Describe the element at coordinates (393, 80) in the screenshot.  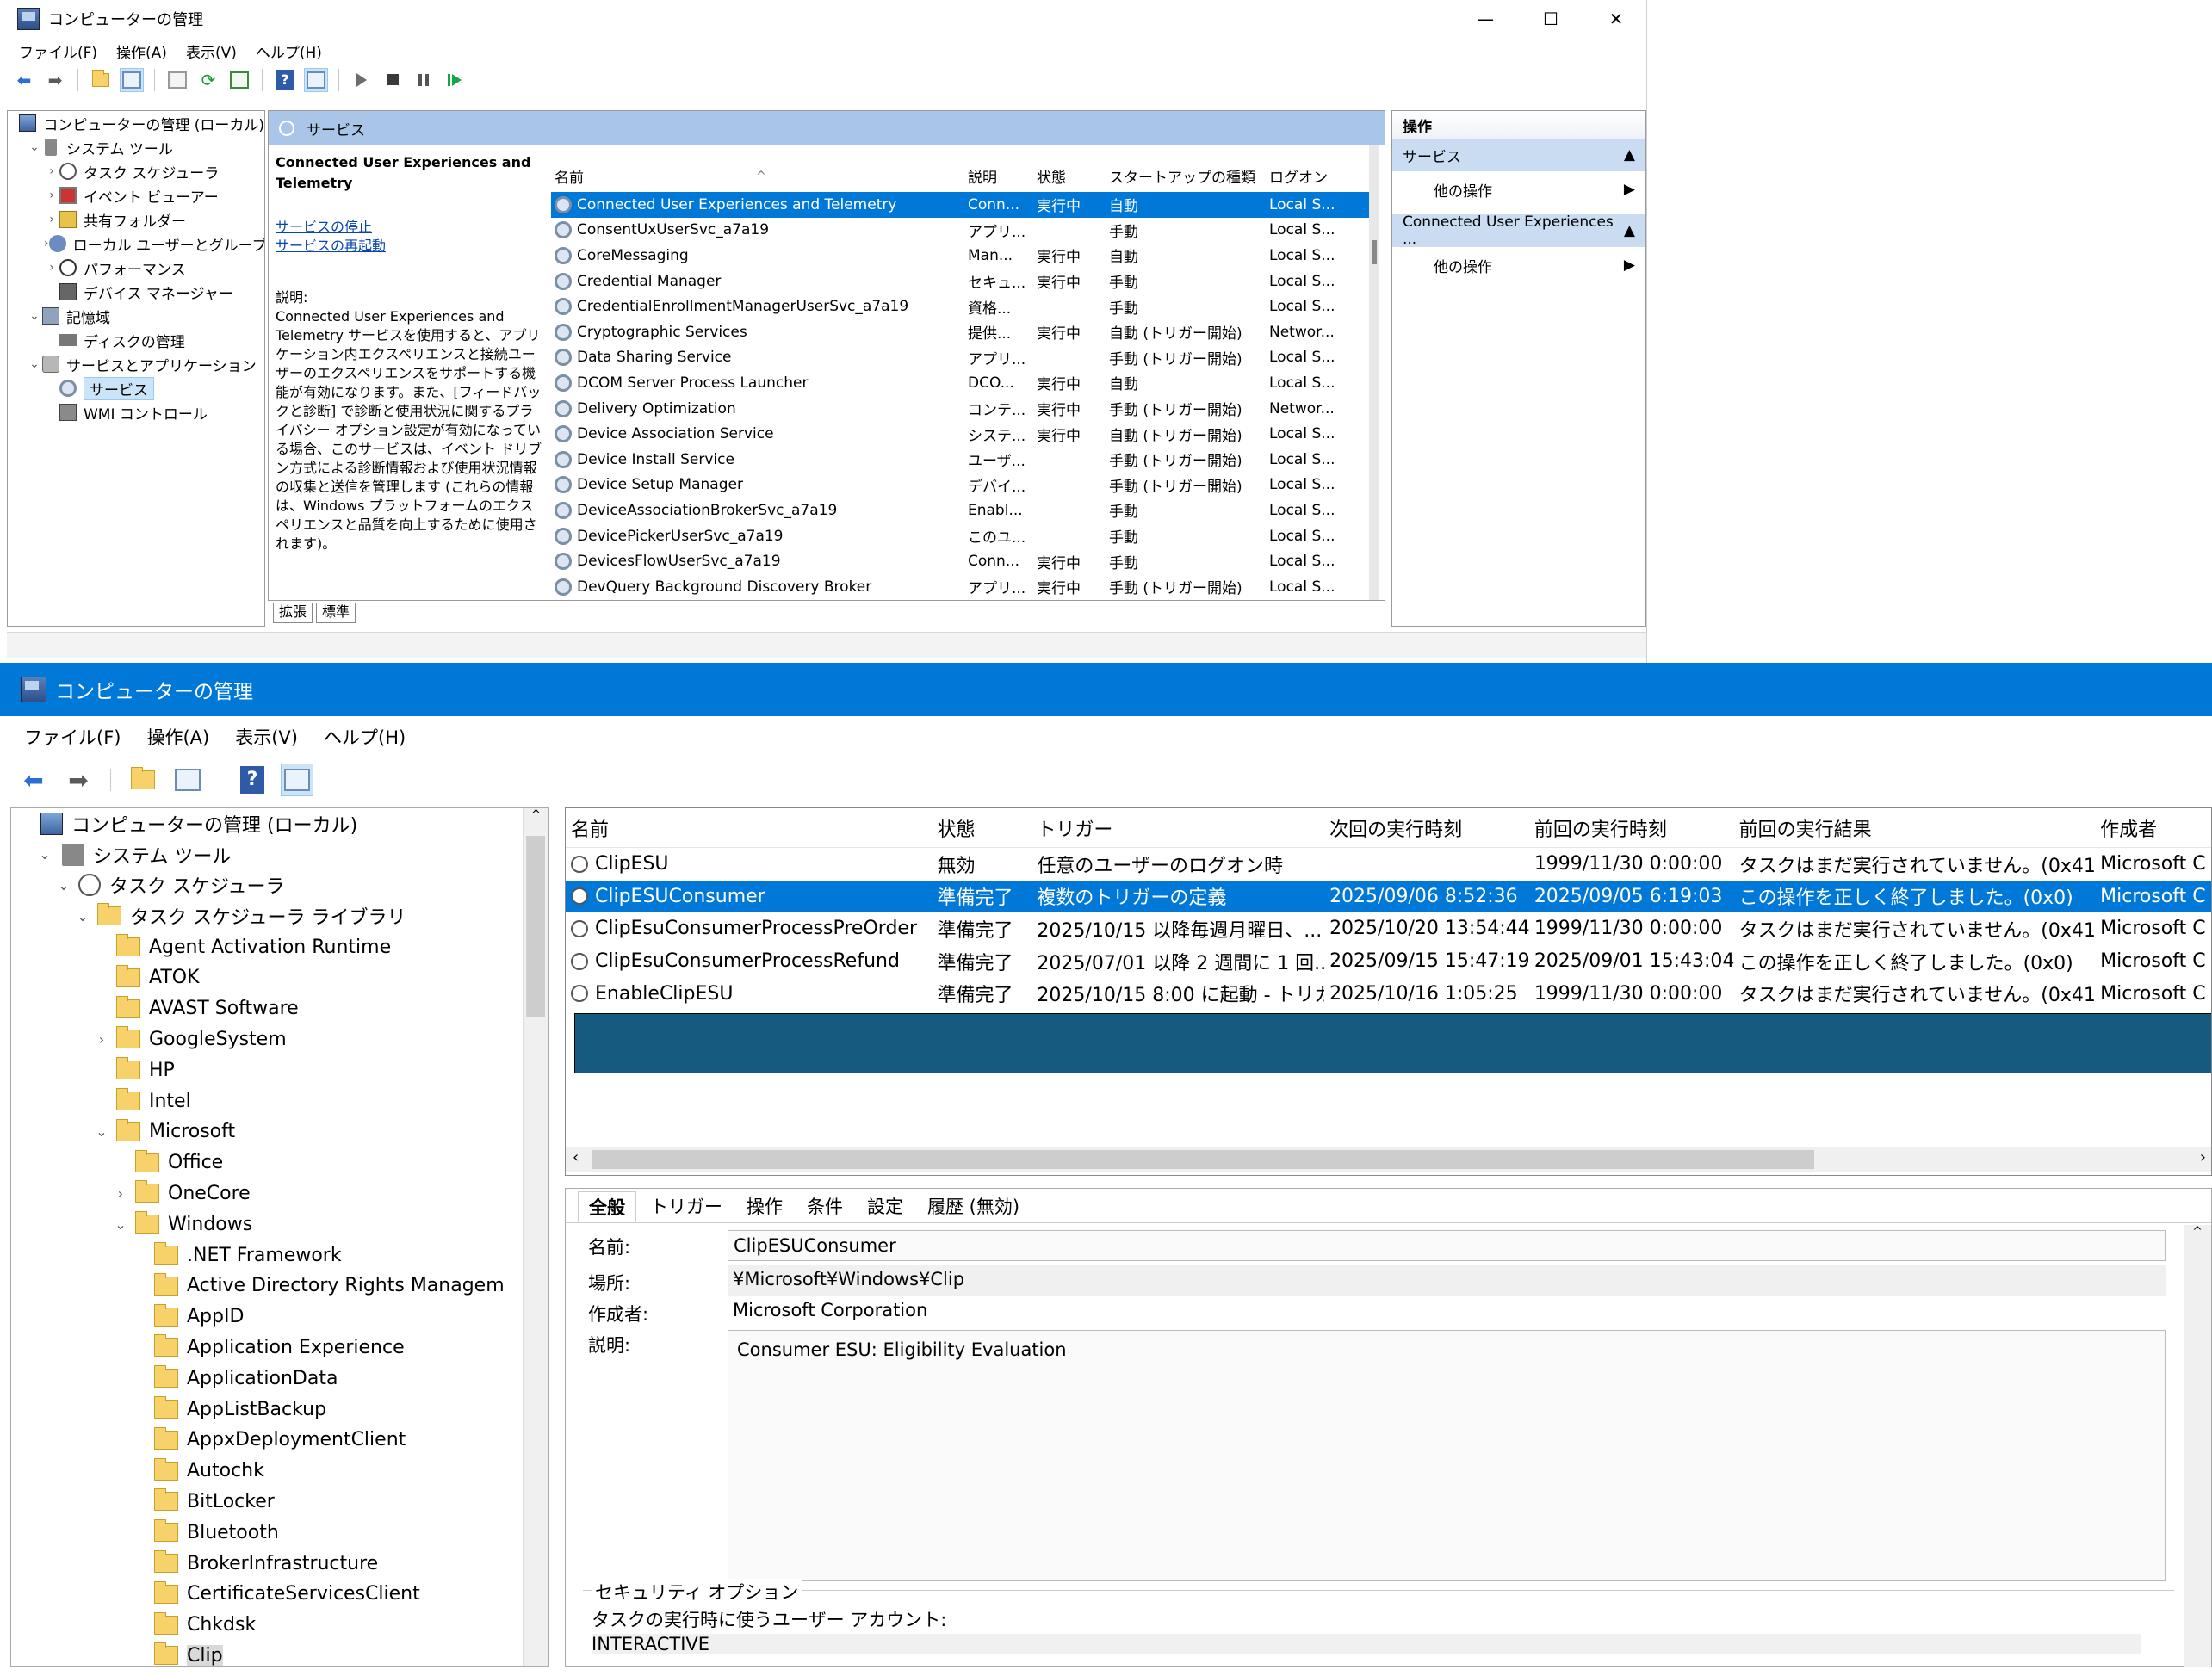
I see `stop-service-button` at that location.